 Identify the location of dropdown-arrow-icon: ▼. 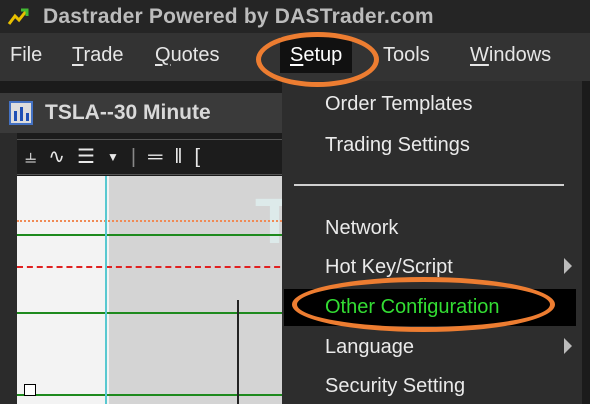
(113, 157).